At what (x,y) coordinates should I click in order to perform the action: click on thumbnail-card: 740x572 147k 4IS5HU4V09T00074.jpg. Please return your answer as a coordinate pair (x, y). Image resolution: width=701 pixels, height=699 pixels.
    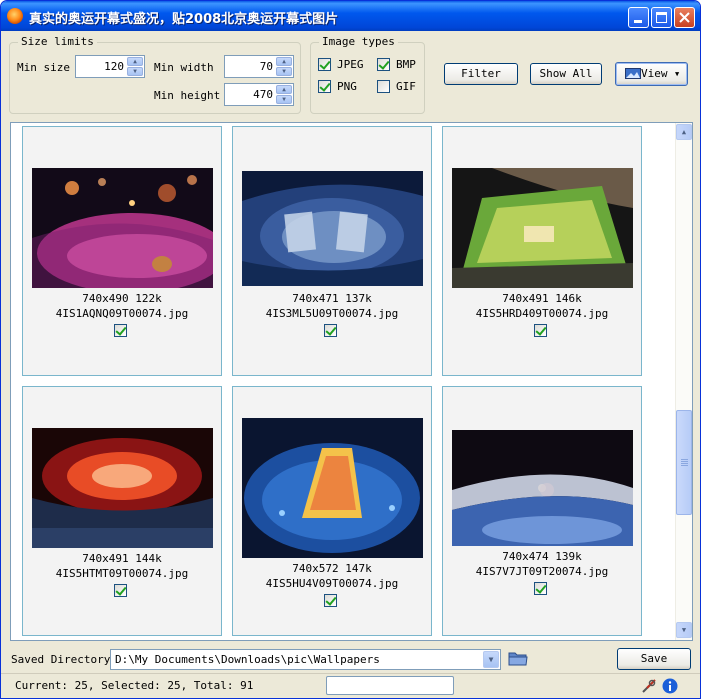
    Looking at the image, I should click on (332, 511).